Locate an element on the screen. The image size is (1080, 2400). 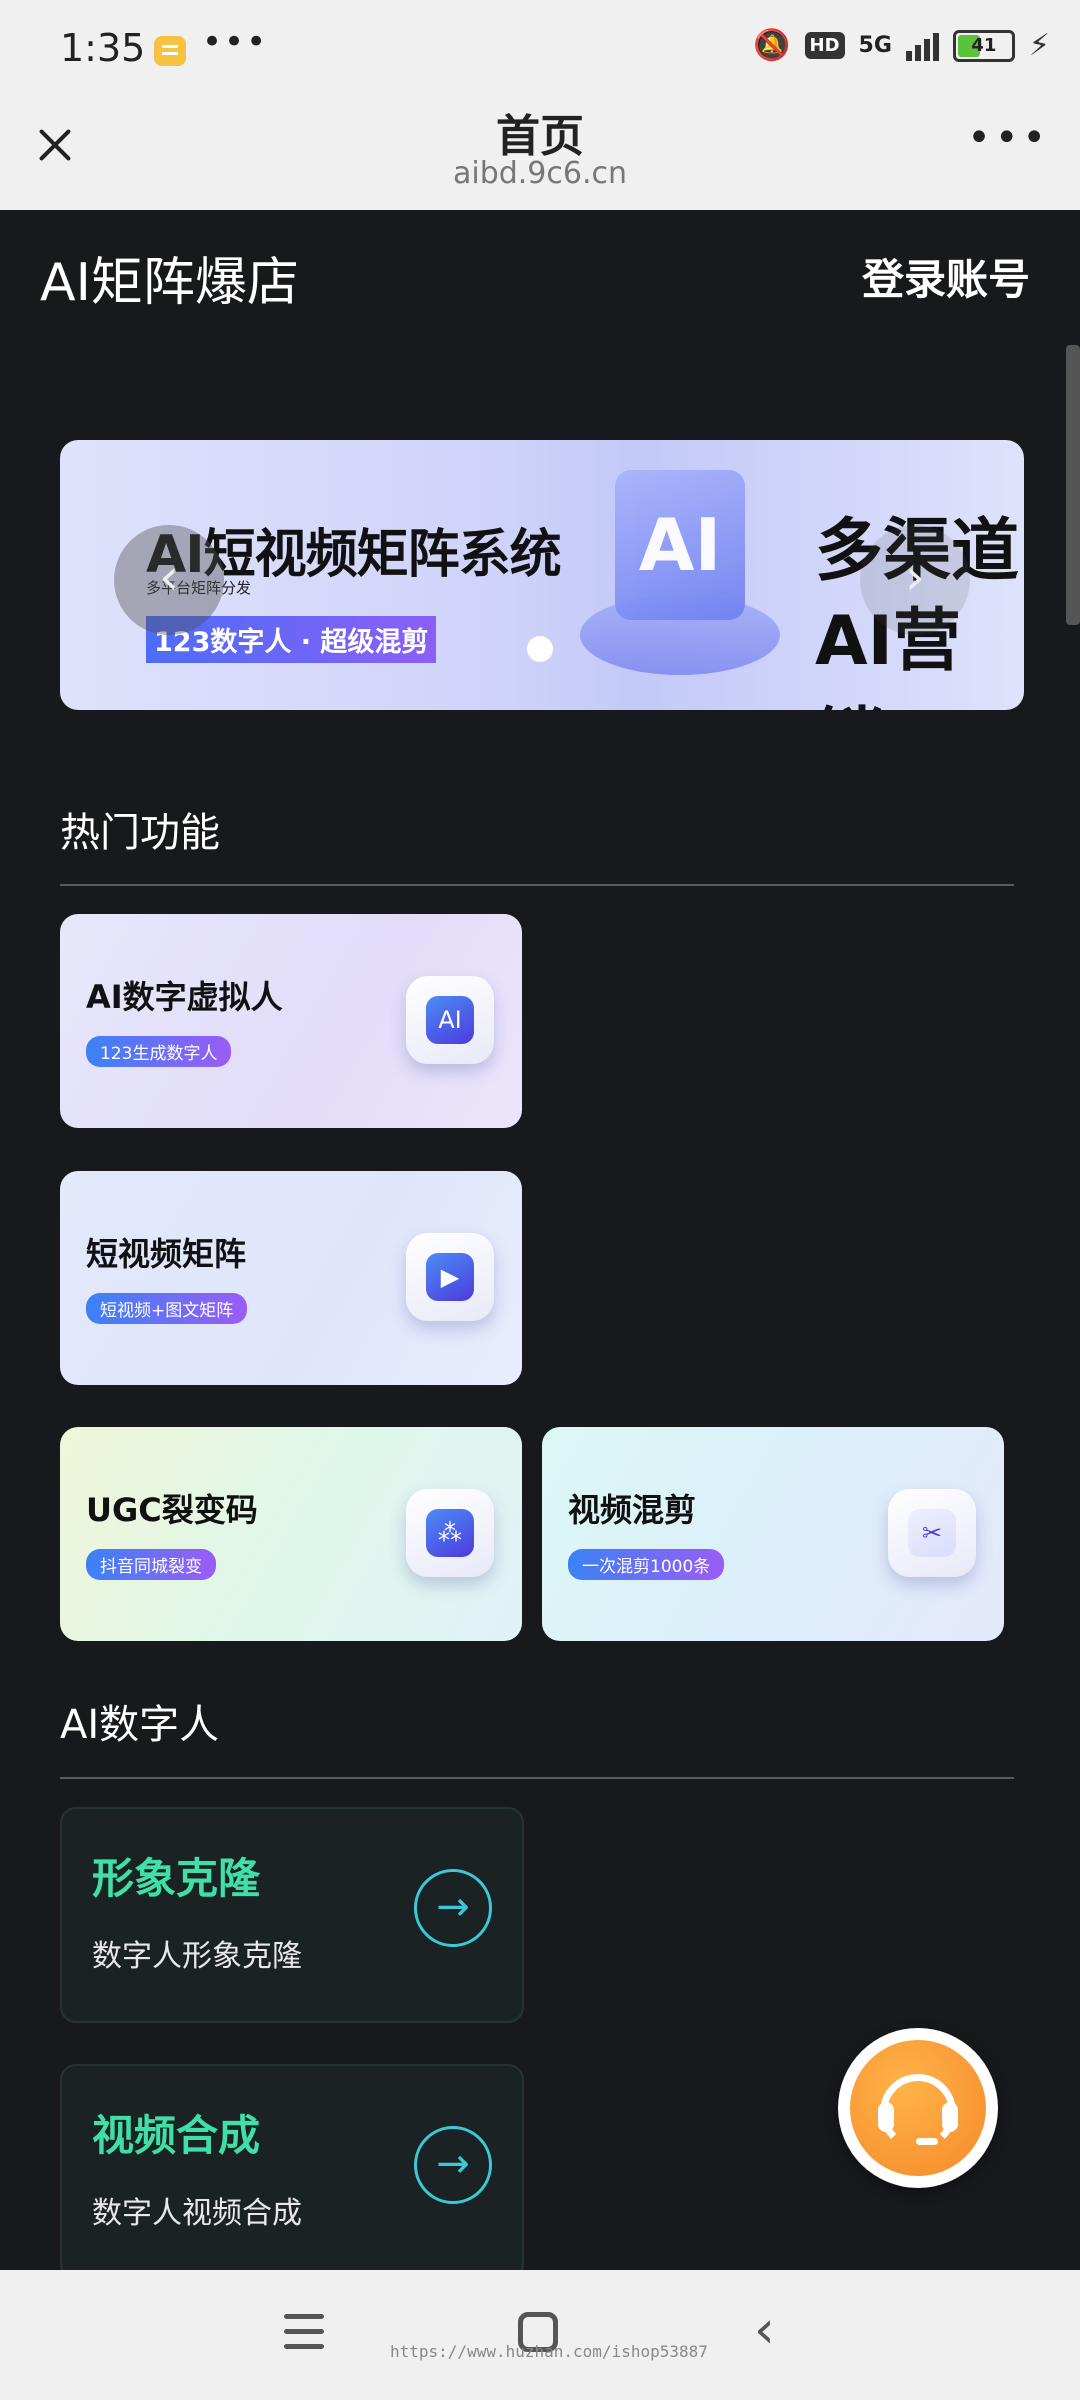
status-time: 1:35 is located at coordinates (103, 48).